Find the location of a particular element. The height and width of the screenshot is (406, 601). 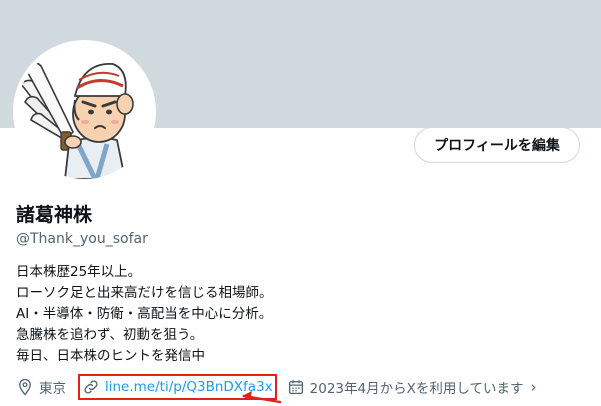

location: 東京 is located at coordinates (41, 387).